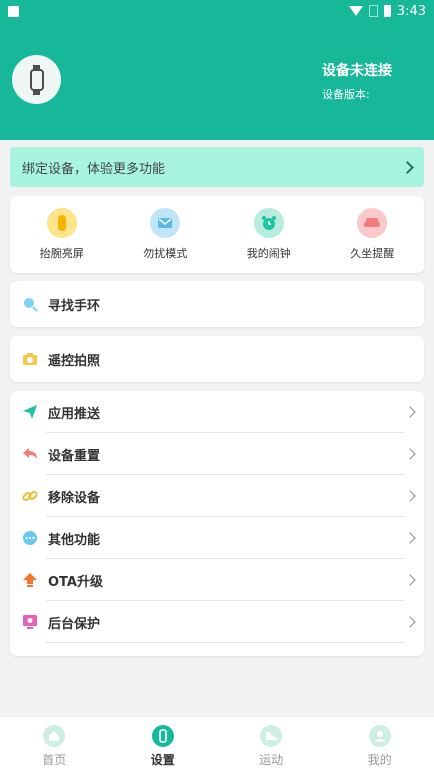  What do you see at coordinates (30, 622) in the screenshot?
I see `protect-icon` at bounding box center [30, 622].